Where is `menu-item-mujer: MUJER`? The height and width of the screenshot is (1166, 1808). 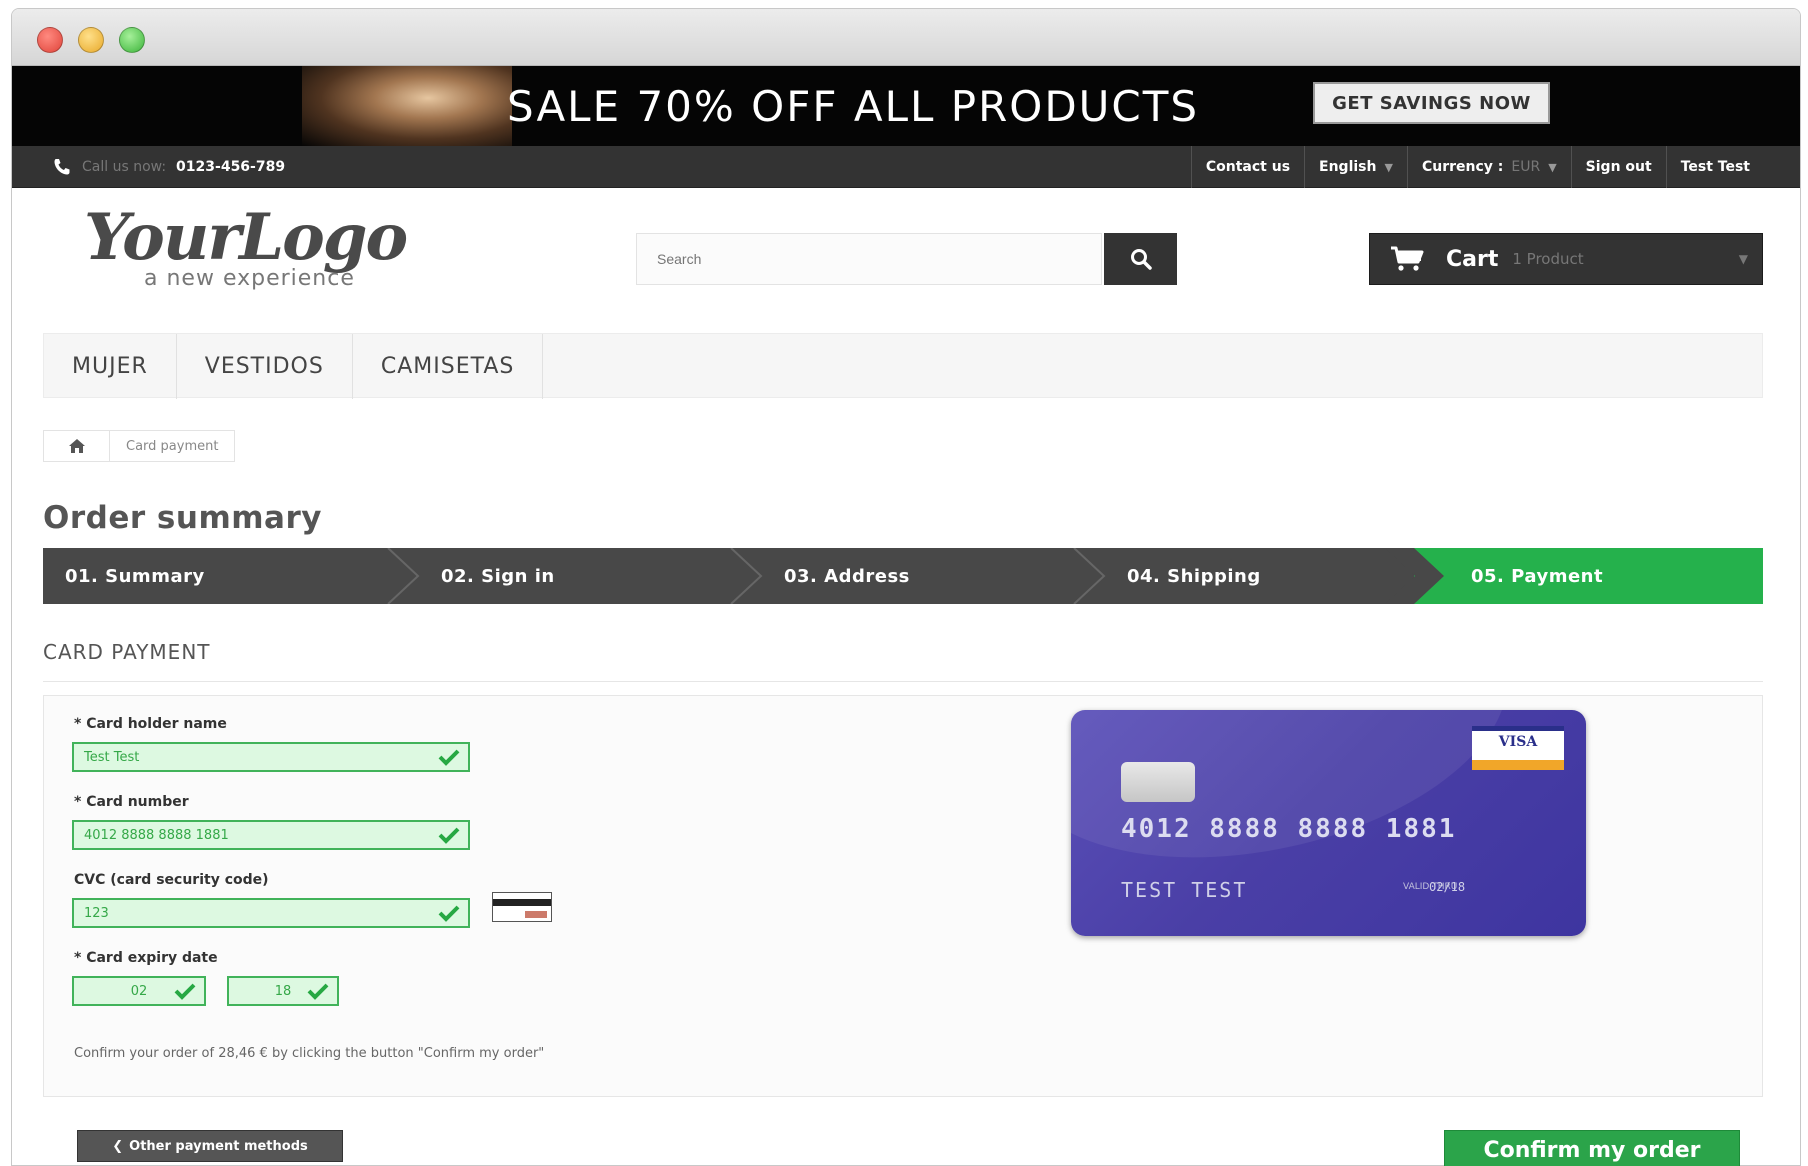
menu-item-mujer: MUJER is located at coordinates (110, 366).